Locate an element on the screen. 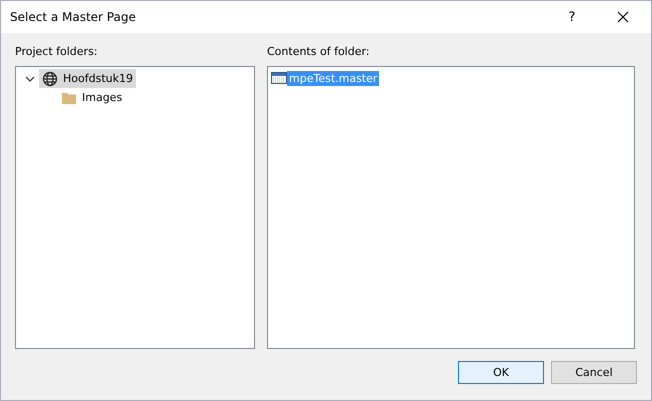 The height and width of the screenshot is (401, 652). tree-item: Hoofdstuk19 is located at coordinates (87, 78).